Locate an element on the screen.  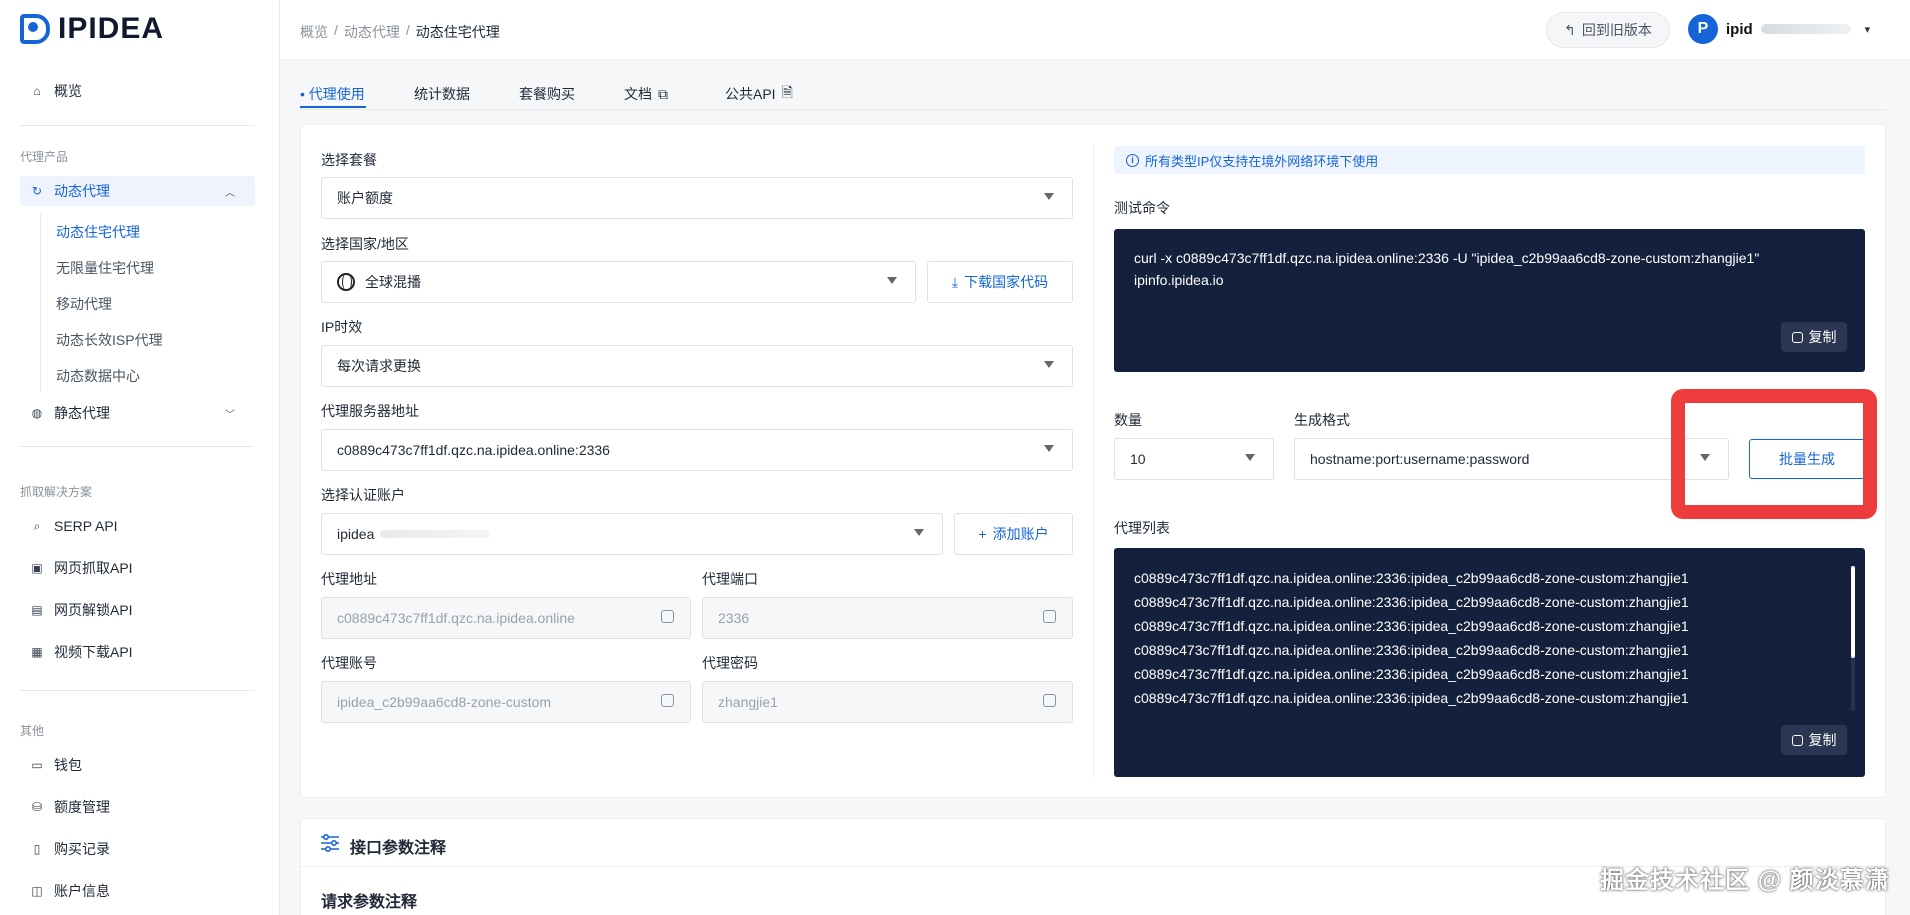
sidebar-subitem-unlimited: 无限量住宅代理 is located at coordinates (105, 268).